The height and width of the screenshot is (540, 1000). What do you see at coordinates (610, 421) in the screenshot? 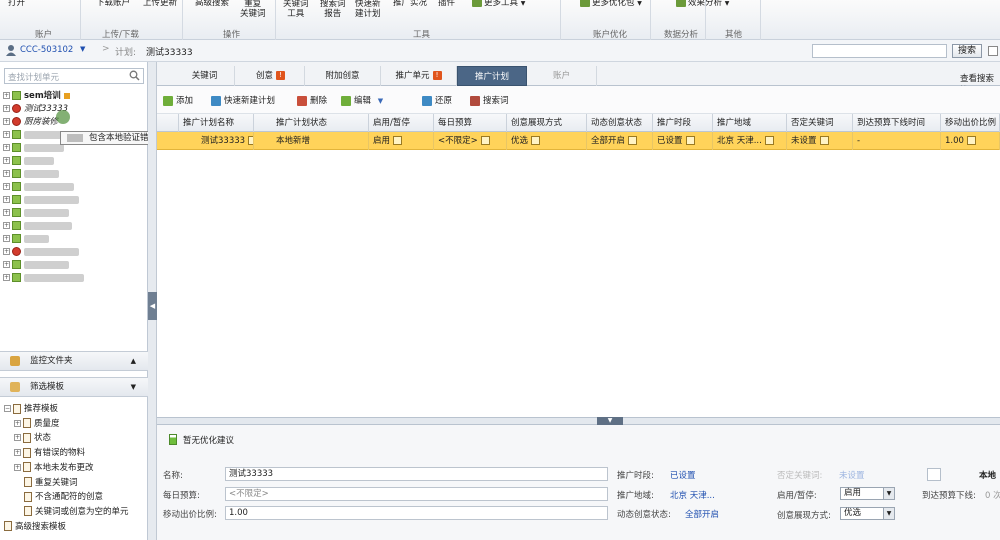
I see `collapse-down-icon: ▼` at bounding box center [610, 421].